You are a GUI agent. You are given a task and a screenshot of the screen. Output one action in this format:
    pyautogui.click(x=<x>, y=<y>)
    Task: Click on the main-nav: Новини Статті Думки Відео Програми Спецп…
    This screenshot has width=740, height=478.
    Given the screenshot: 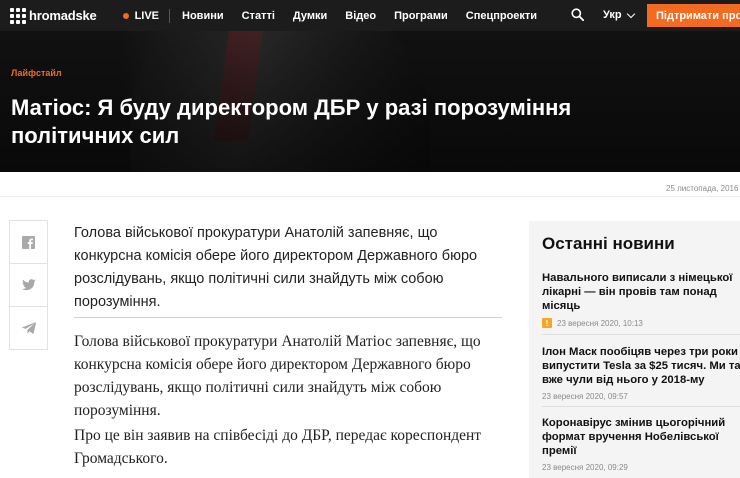 What is the action you would take?
    pyautogui.click(x=368, y=16)
    